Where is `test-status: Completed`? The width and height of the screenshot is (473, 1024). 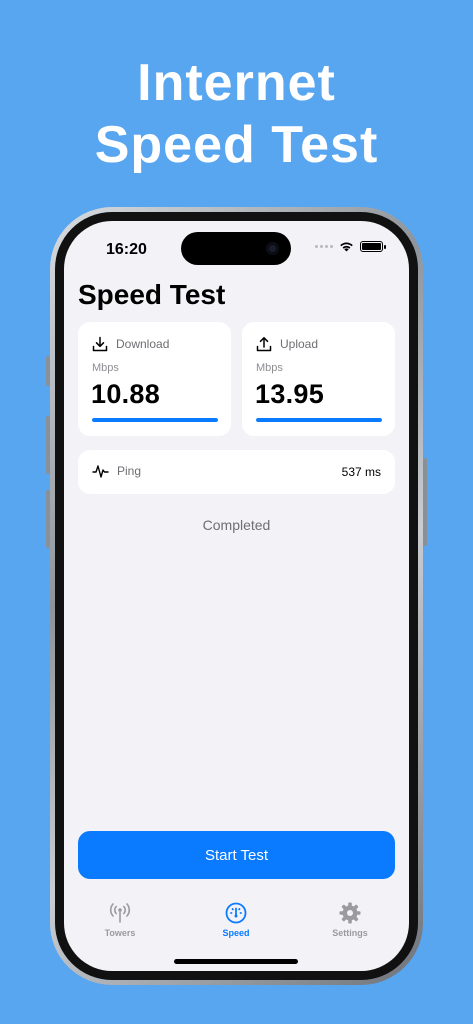
test-status: Completed is located at coordinates (236, 525).